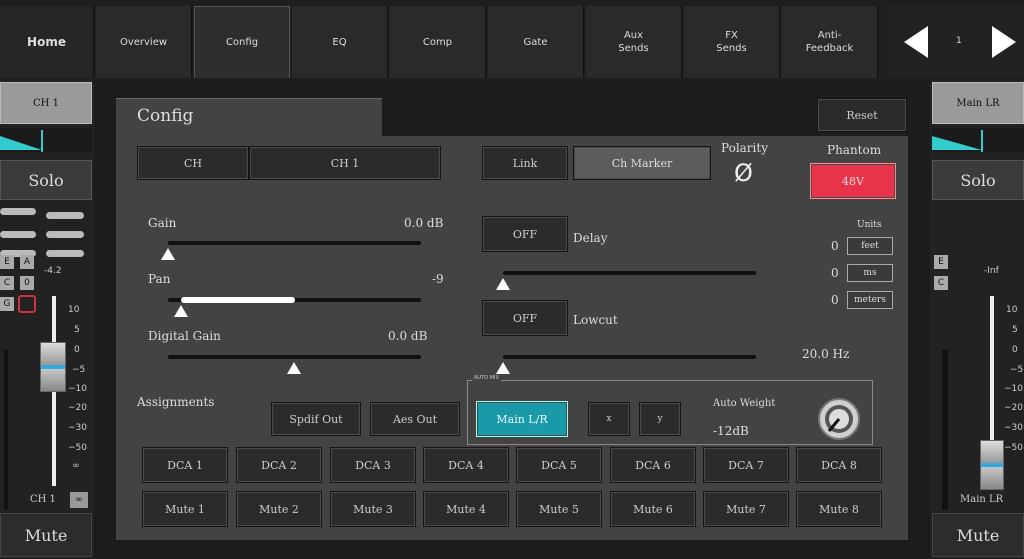 The image size is (1024, 559). I want to click on phantom-48v-button: 48V, so click(853, 181).